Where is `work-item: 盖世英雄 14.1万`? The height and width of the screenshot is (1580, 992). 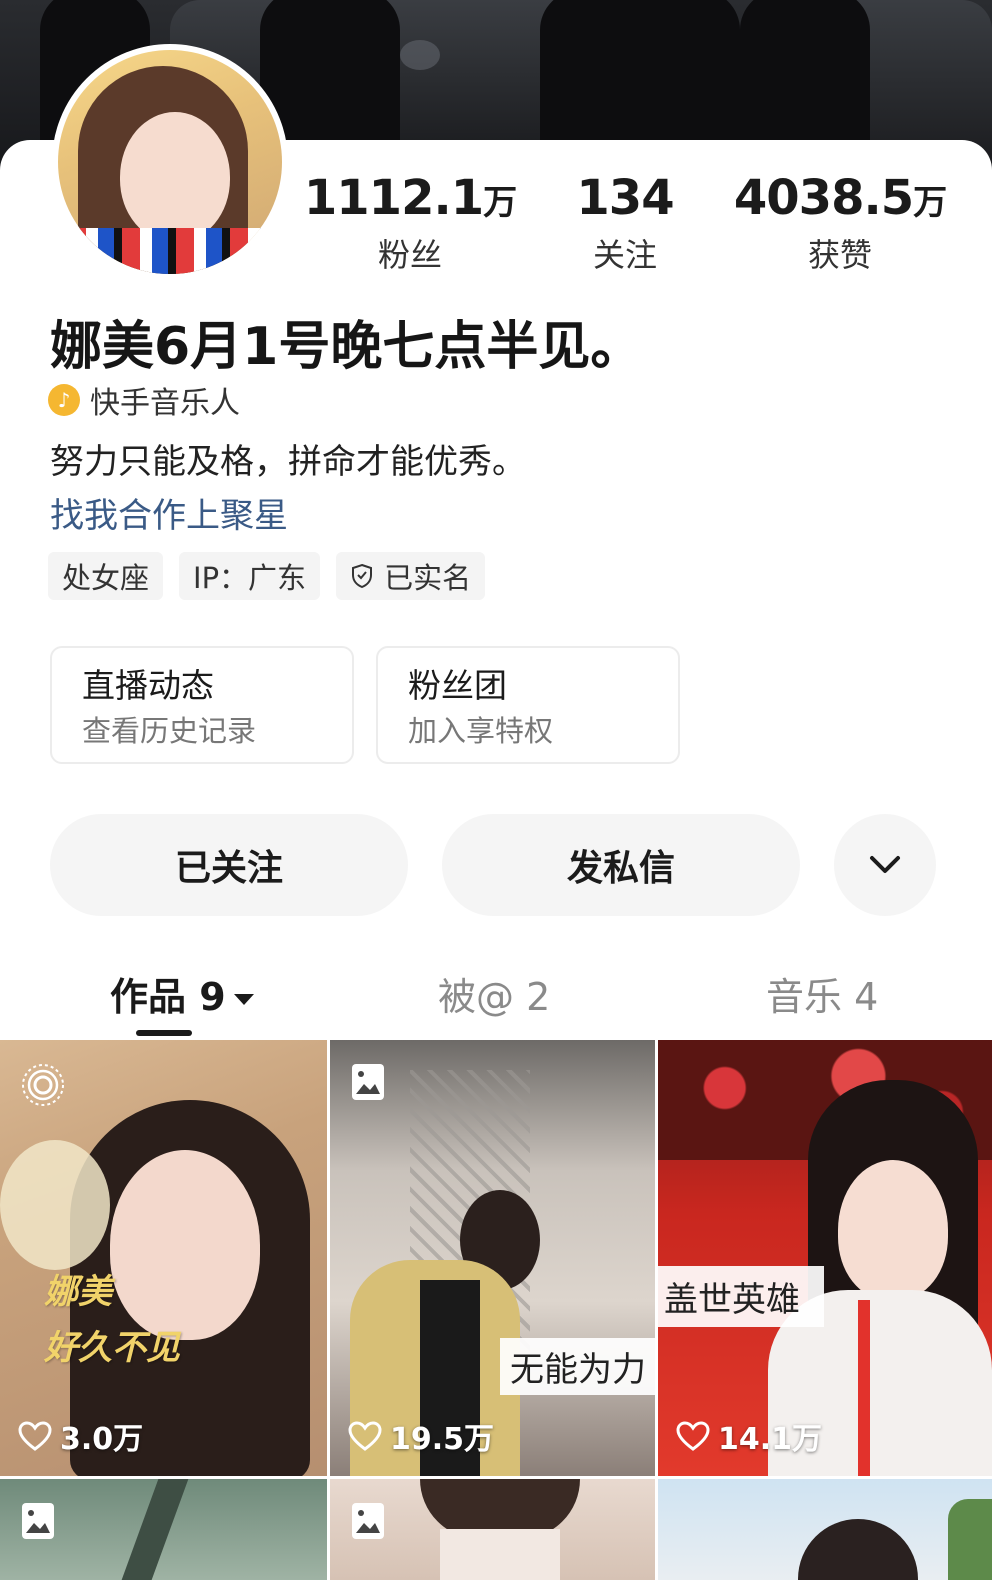
work-item: 盖世英雄 14.1万 is located at coordinates (825, 1258).